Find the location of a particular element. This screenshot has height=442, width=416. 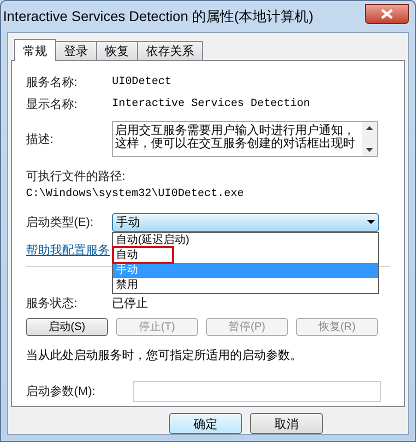

field-label: 服务名称: is located at coordinates (52, 82).